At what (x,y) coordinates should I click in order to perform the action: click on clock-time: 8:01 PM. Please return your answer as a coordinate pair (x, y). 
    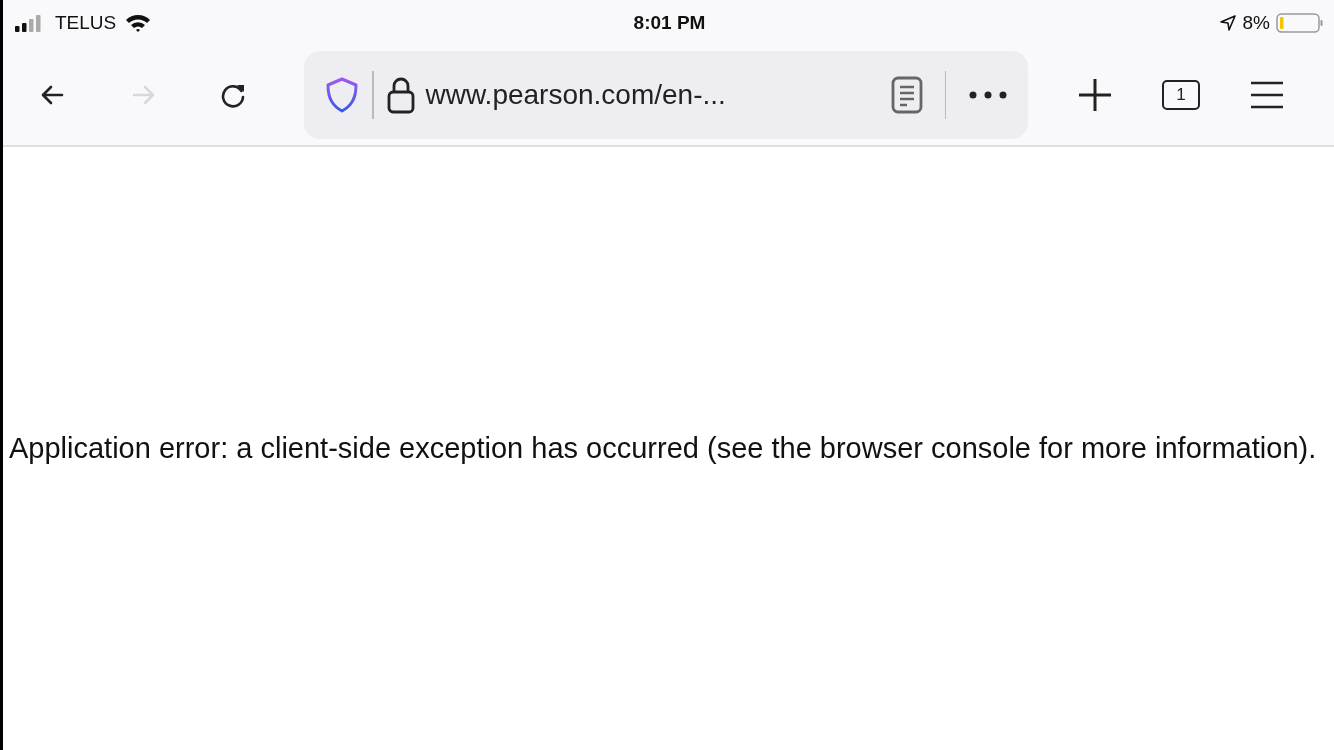
    Looking at the image, I should click on (669, 22).